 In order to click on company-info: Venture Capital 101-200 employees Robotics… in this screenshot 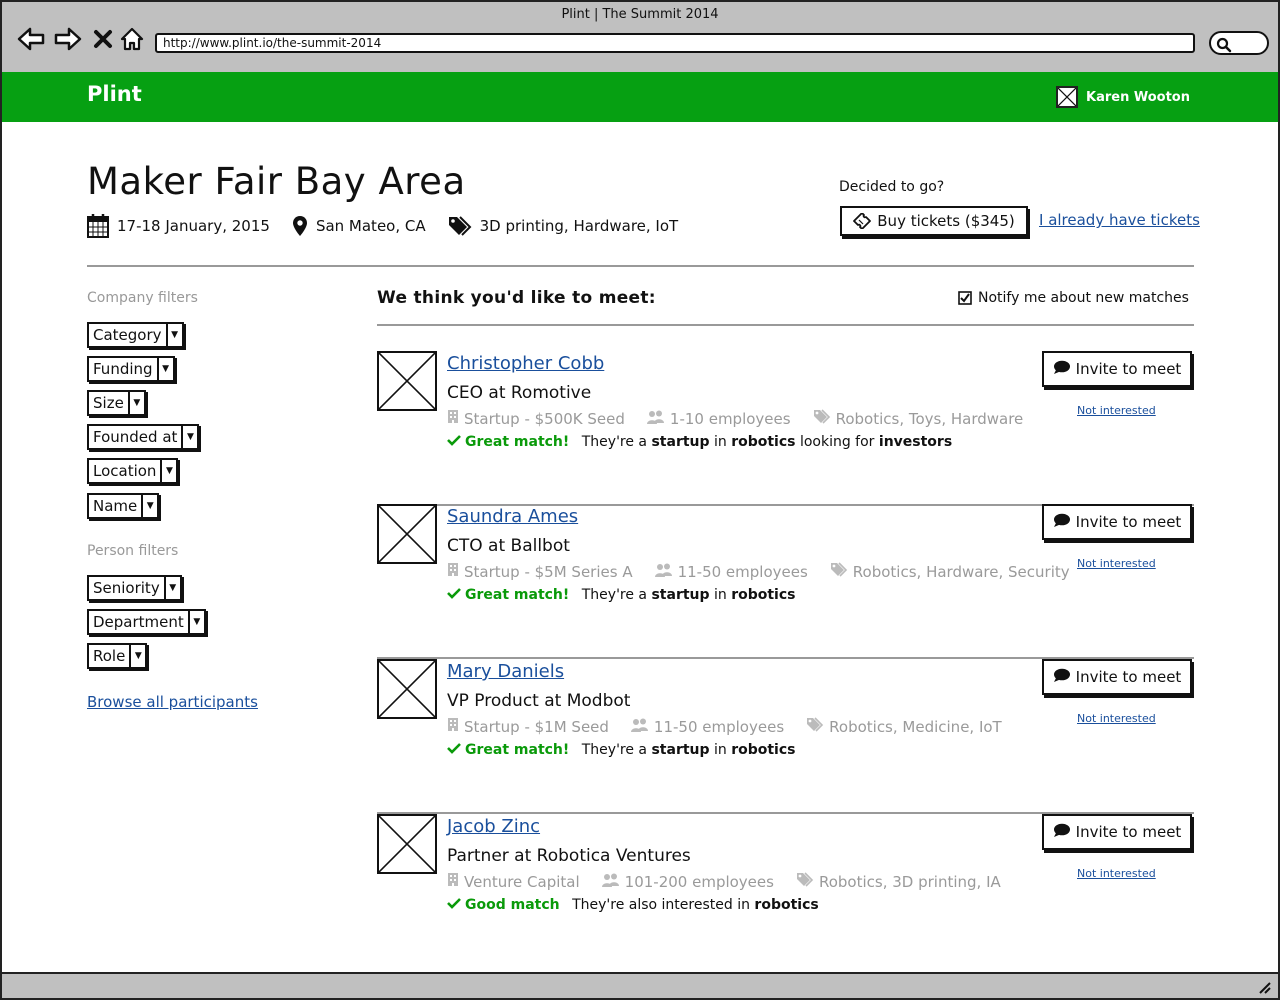, I will do `click(735, 881)`.